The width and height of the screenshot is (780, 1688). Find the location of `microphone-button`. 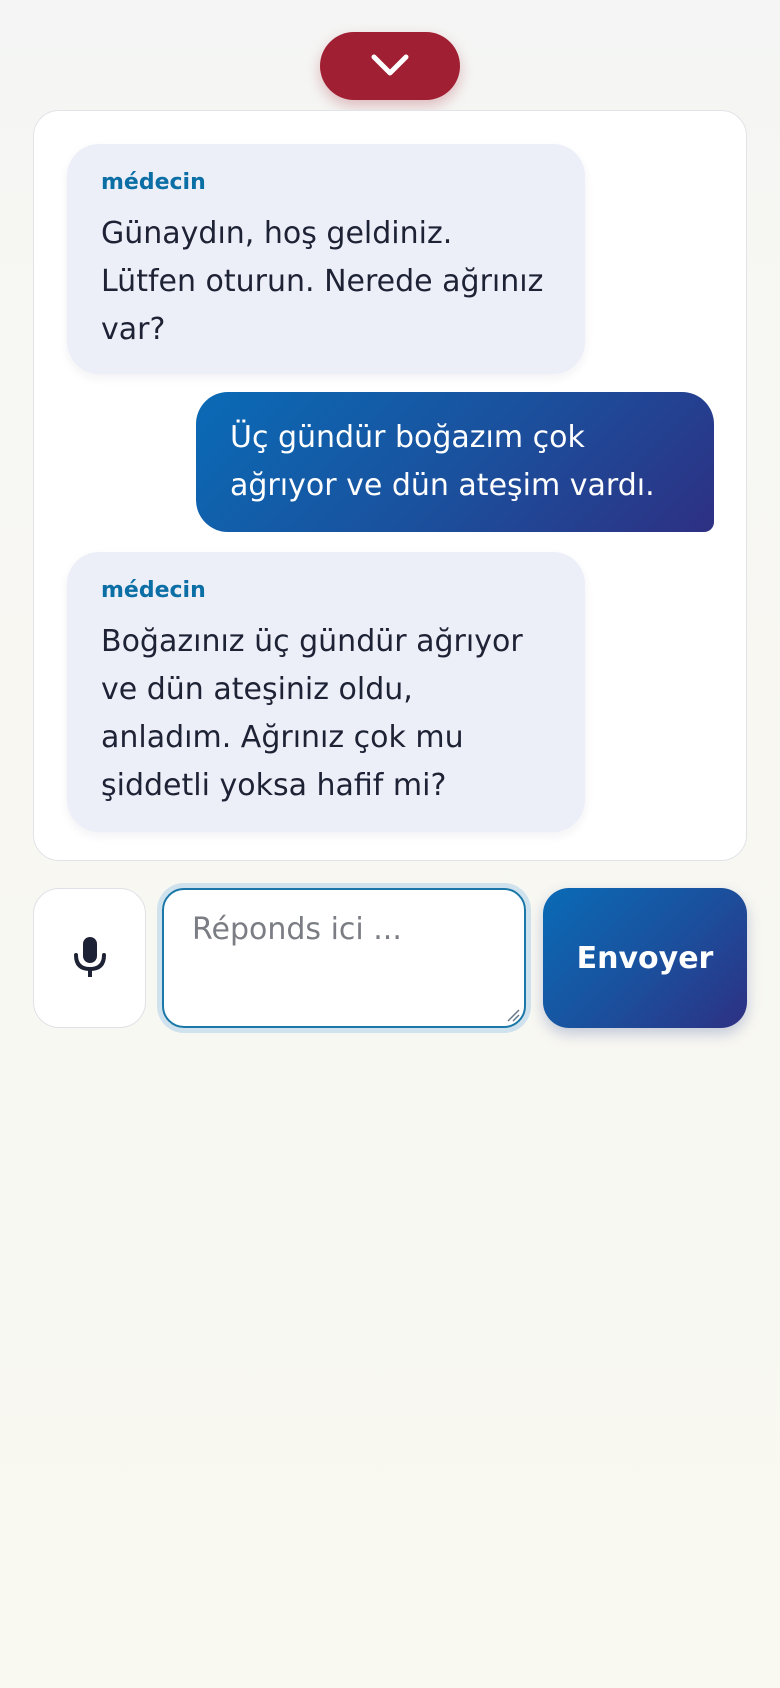

microphone-button is located at coordinates (89, 958).